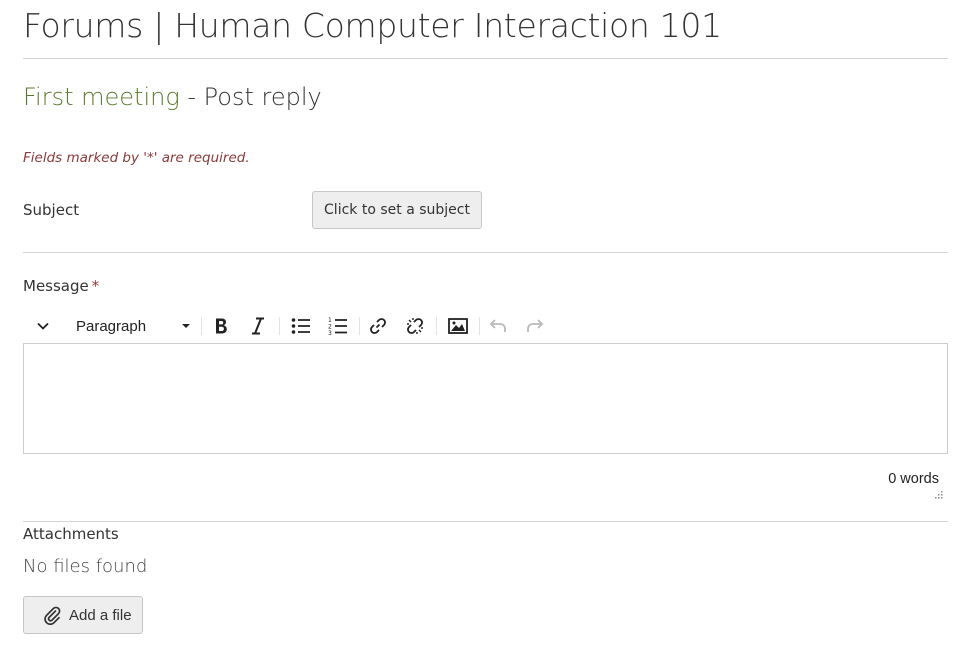 The width and height of the screenshot is (968, 645). What do you see at coordinates (498, 326) in the screenshot?
I see `undo-icon` at bounding box center [498, 326].